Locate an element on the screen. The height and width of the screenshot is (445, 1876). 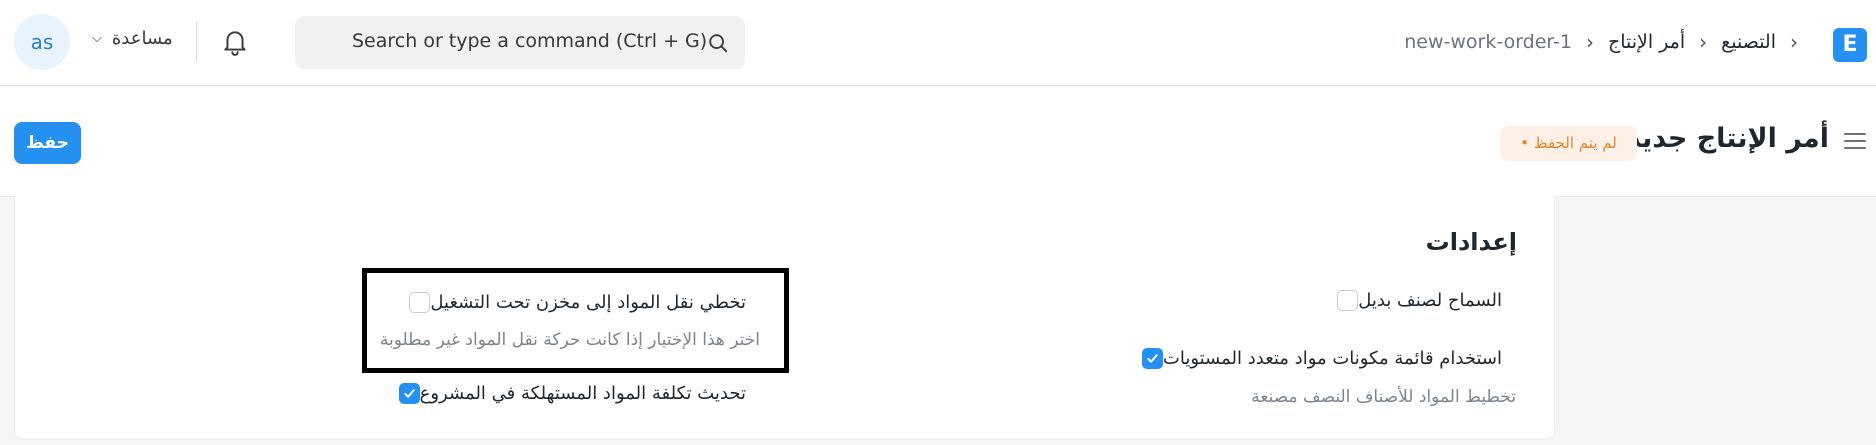
avatar: as is located at coordinates (42, 42).